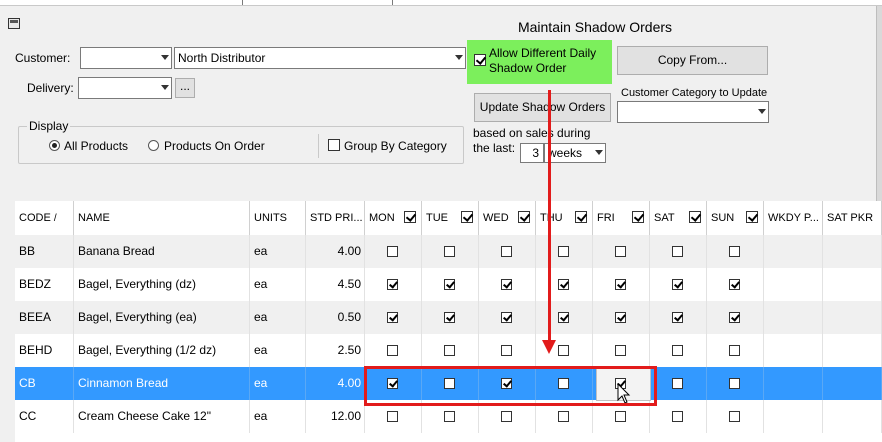 The image size is (882, 442). Describe the element at coordinates (467, 217) in the screenshot. I see `tue-header-checkbox` at that location.